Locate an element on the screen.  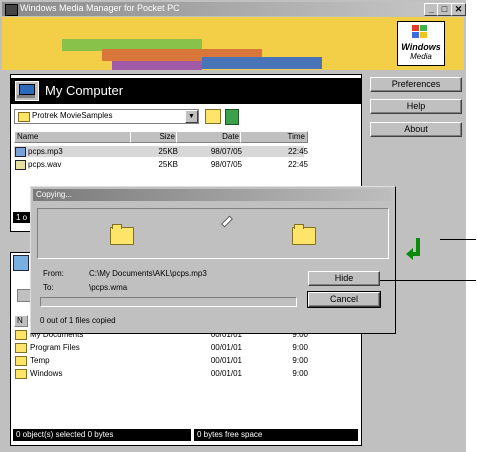
column-header-size: Size is located at coordinates (154, 137).